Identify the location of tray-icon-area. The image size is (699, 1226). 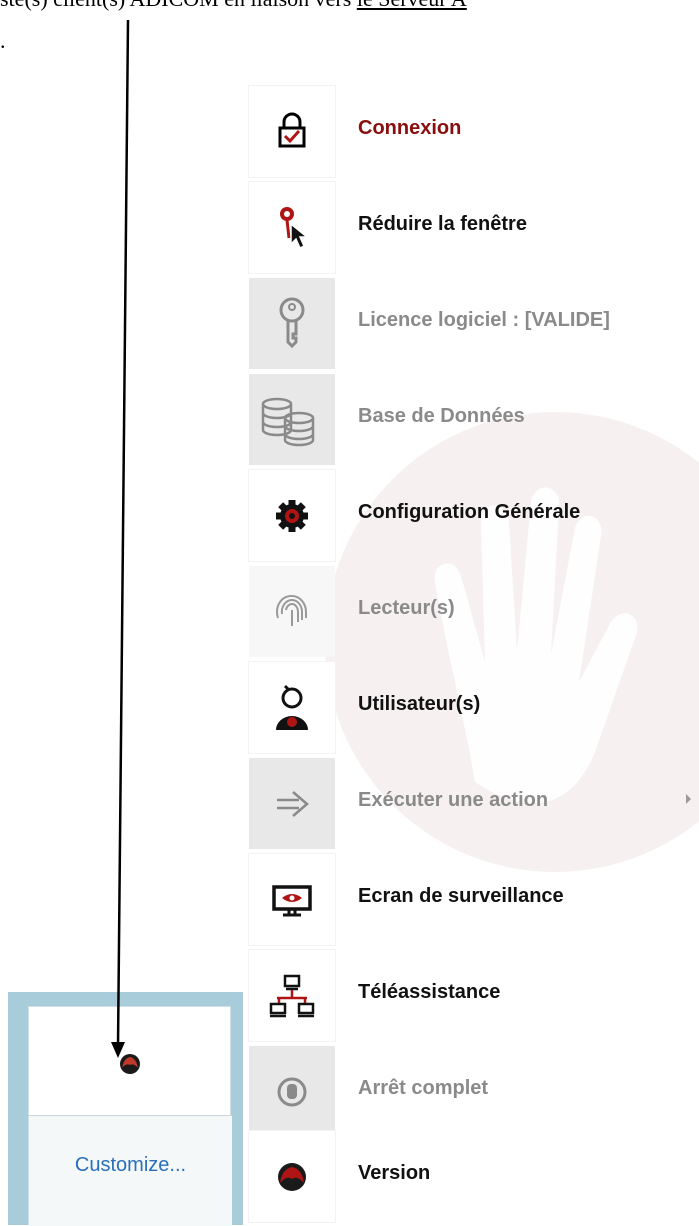
(130, 1061).